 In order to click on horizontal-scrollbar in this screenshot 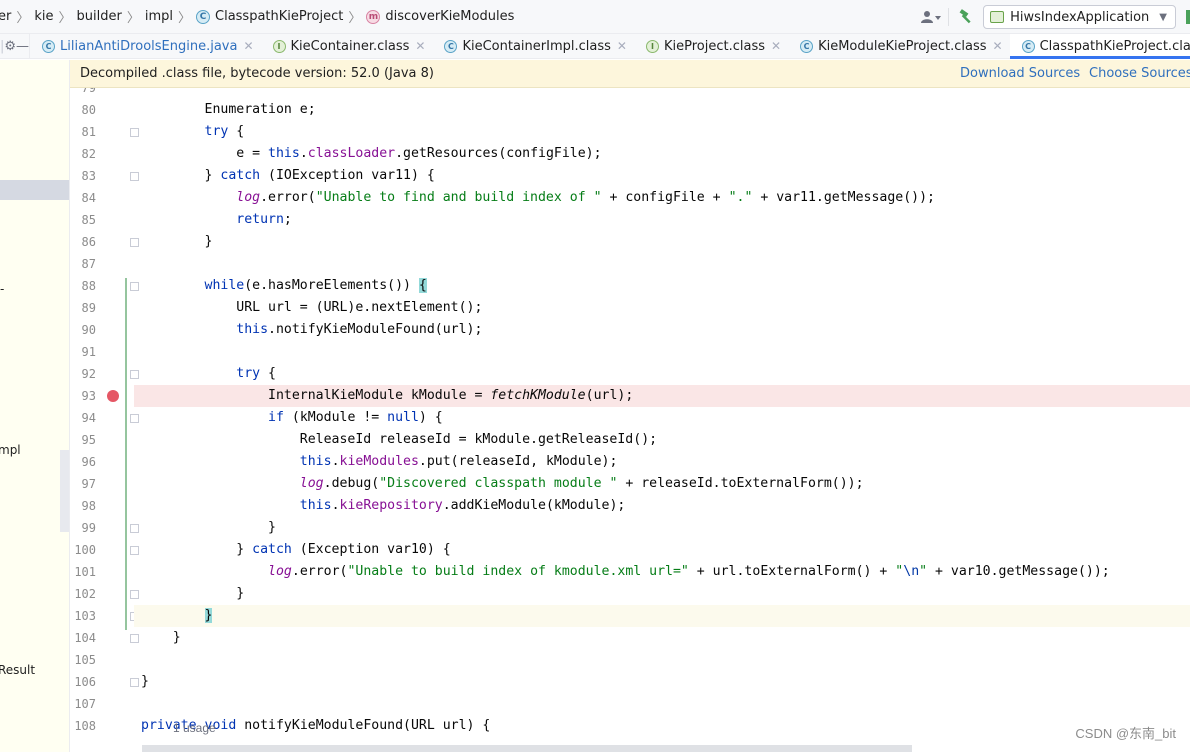, I will do `click(527, 748)`.